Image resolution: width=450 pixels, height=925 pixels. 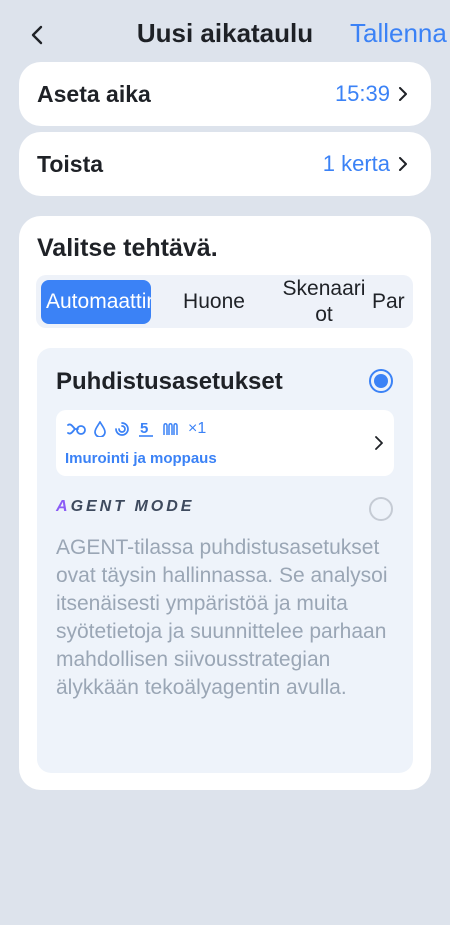 What do you see at coordinates (225, 443) in the screenshot?
I see `cleaning-settings-detail: 5 ×1 Imurointi ja moppaus` at bounding box center [225, 443].